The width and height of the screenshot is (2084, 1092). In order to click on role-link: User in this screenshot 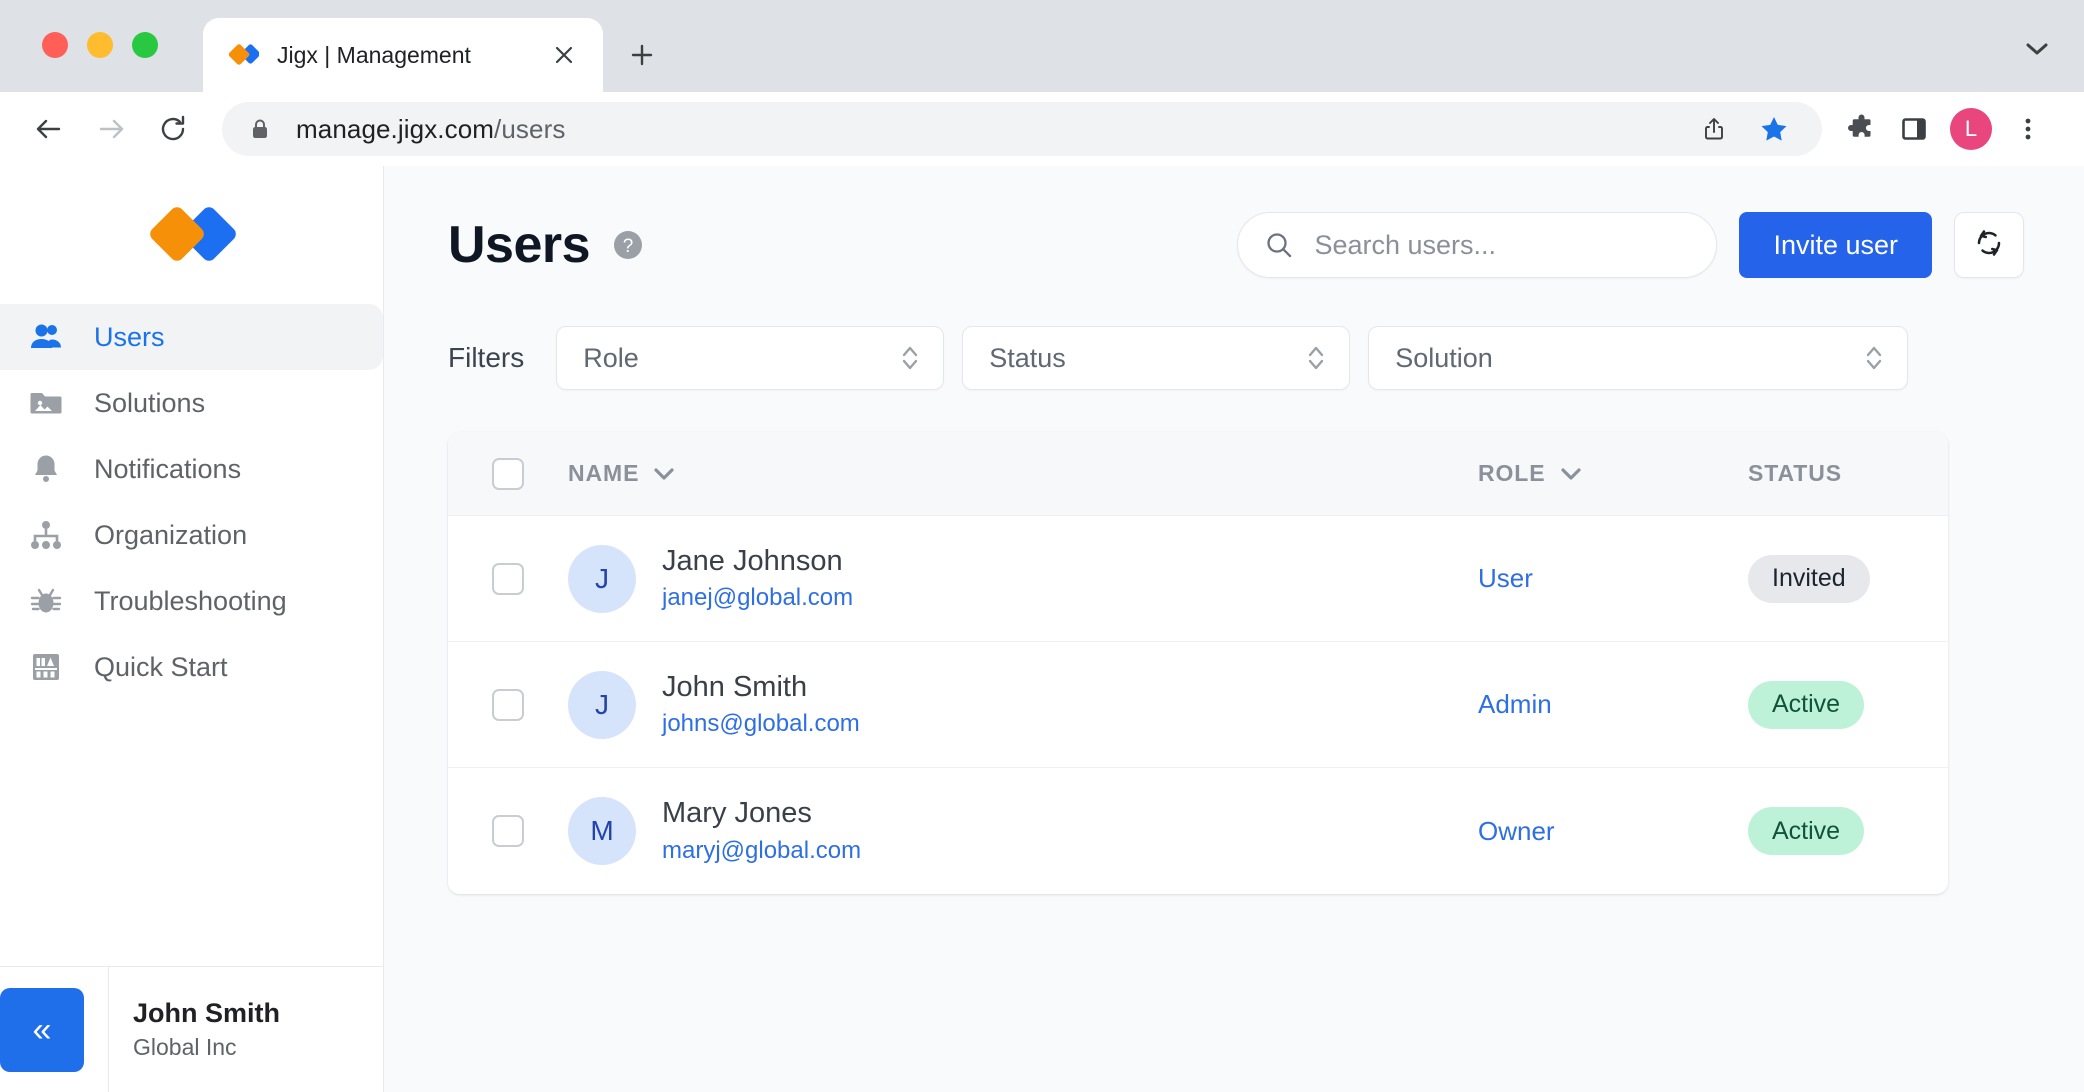, I will do `click(1505, 578)`.